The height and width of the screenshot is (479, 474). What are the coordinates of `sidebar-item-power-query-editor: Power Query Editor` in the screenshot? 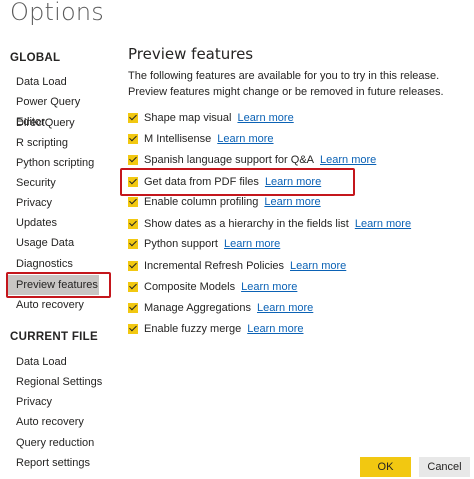 It's located at (57, 110).